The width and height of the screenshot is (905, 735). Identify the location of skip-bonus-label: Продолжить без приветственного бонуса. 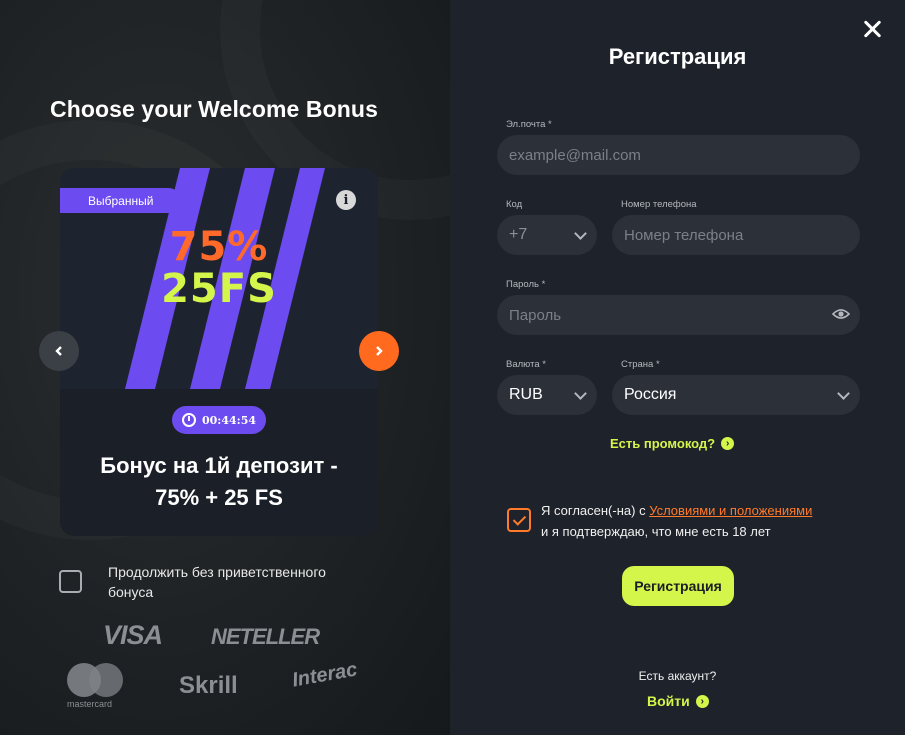
(233, 582).